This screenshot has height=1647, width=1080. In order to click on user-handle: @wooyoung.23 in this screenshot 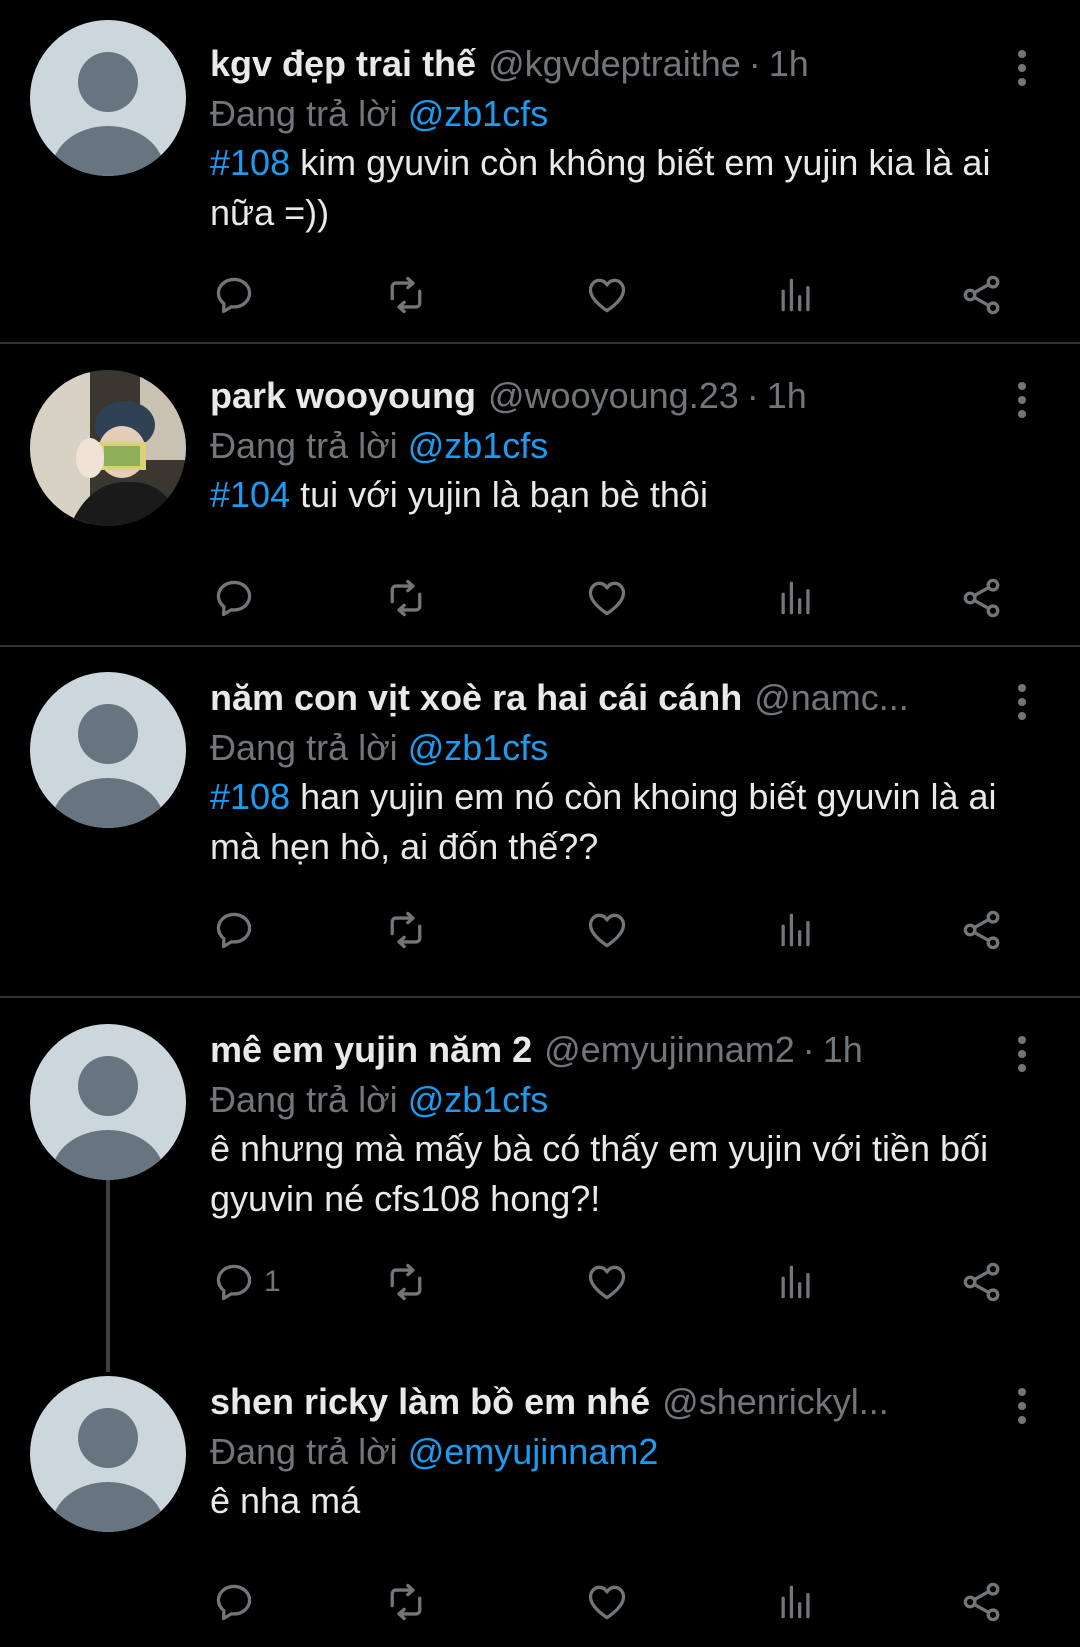, I will do `click(613, 396)`.